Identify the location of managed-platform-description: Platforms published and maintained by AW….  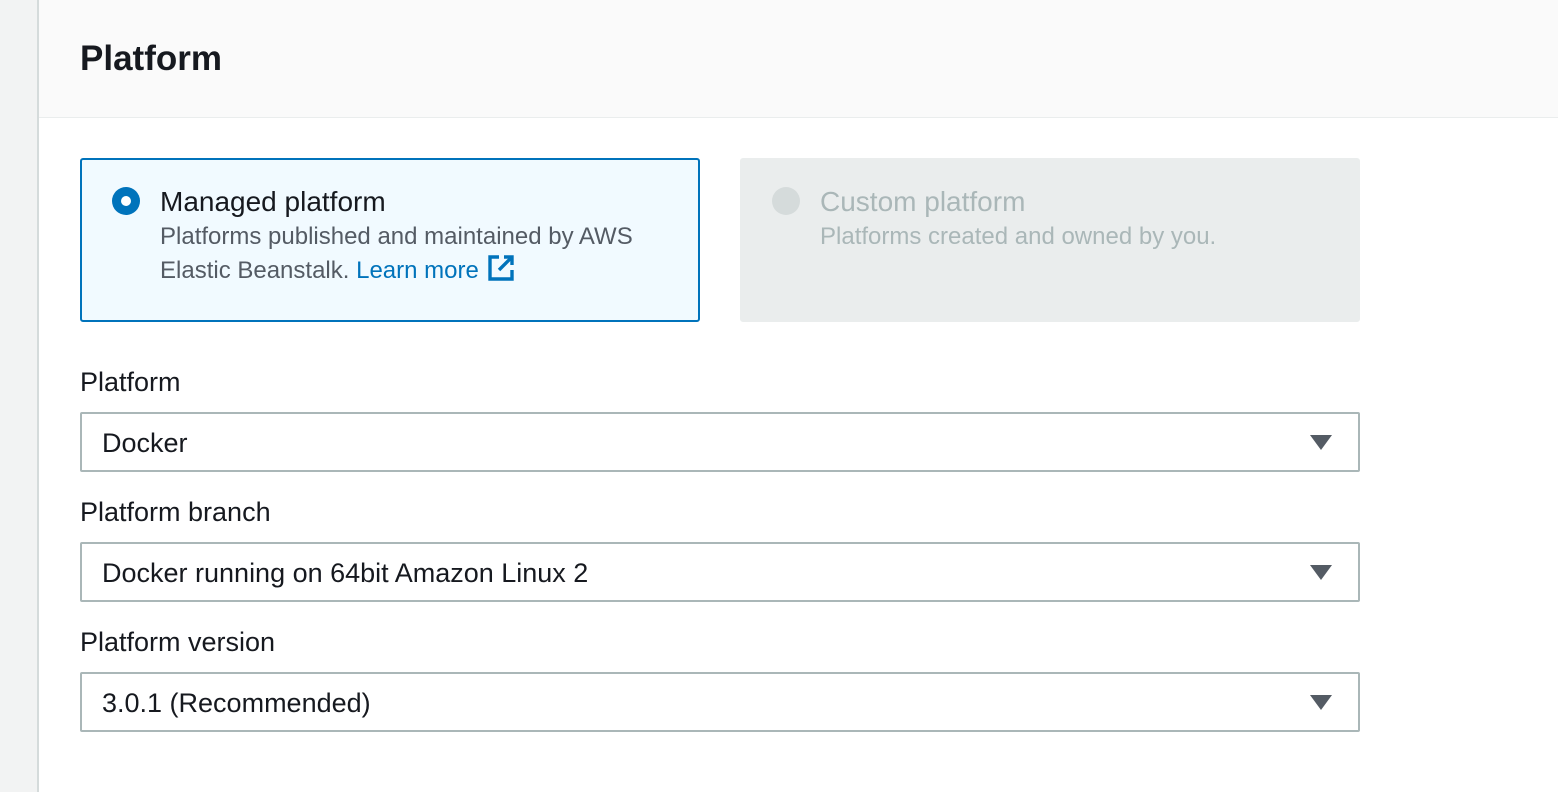
(420, 254).